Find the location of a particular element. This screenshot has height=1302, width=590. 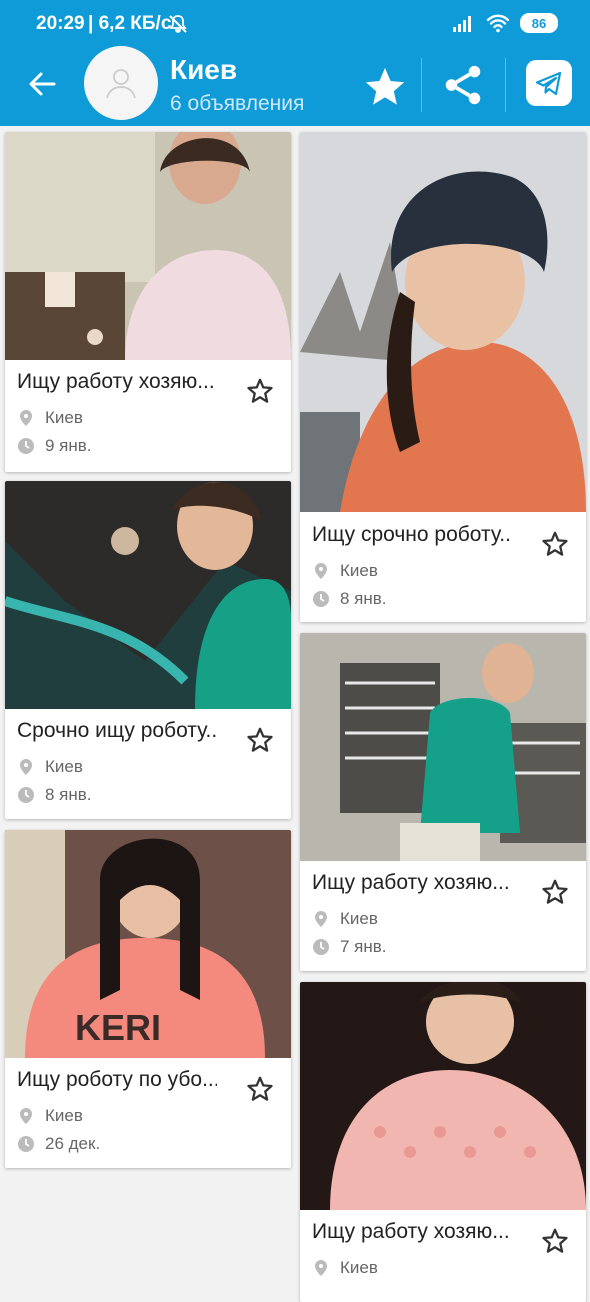

listing-count: 6 объявления is located at coordinates (237, 103).